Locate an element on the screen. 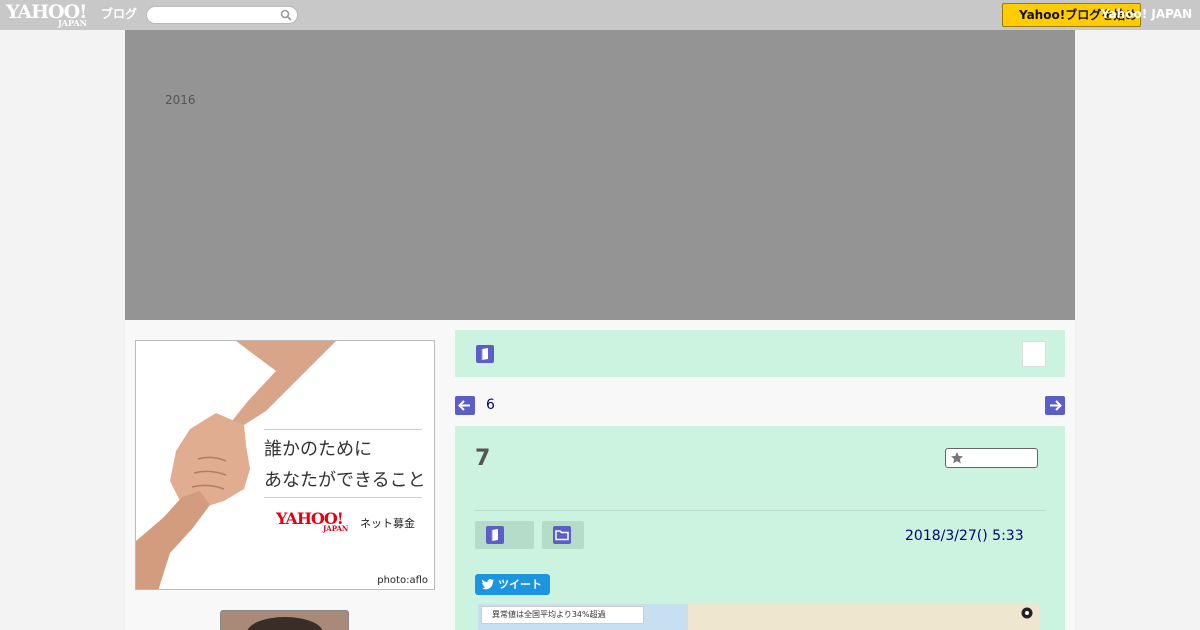  map-land-area is located at coordinates (864, 617).